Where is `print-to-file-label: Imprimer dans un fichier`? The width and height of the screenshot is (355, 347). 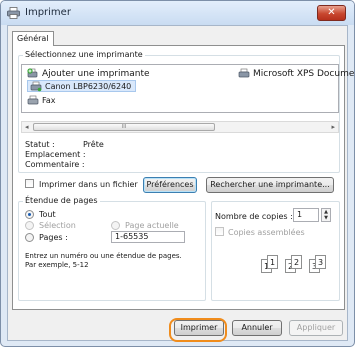
print-to-file-label: Imprimer dans un fichier is located at coordinates (88, 184).